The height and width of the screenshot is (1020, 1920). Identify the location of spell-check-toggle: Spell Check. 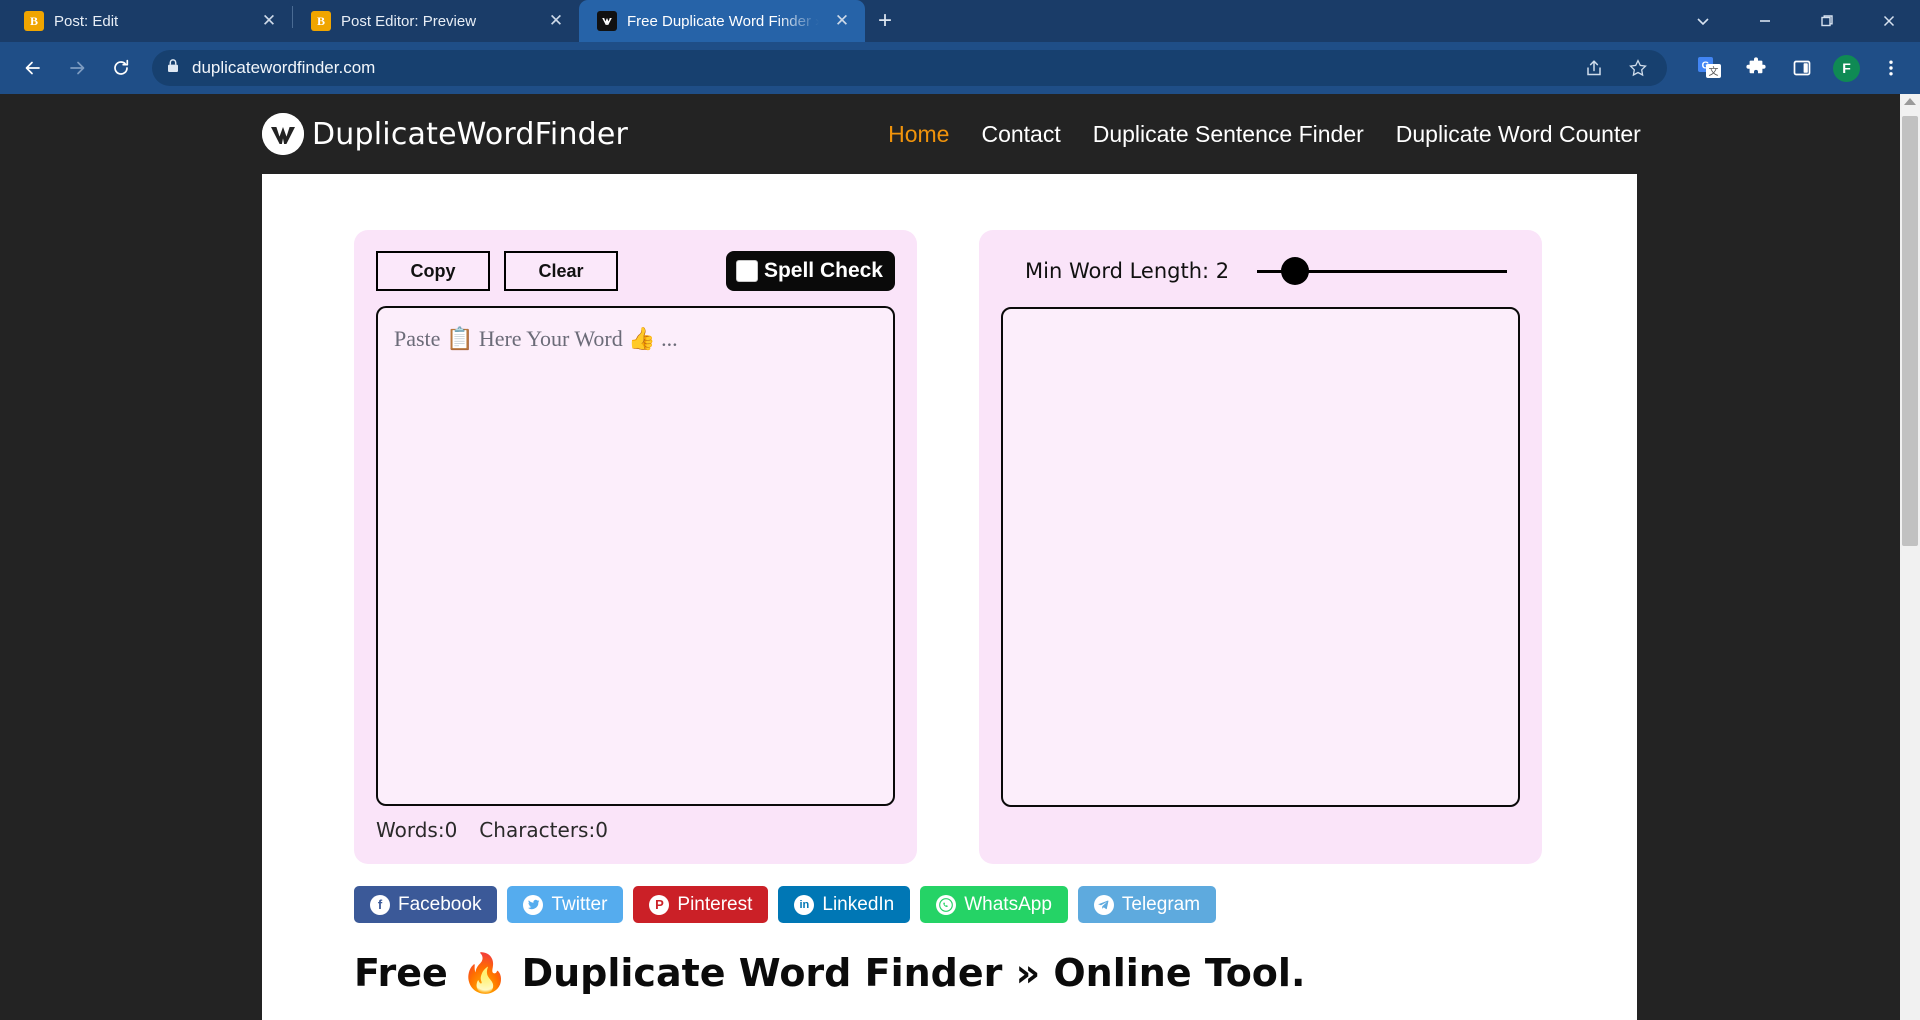
(810, 271).